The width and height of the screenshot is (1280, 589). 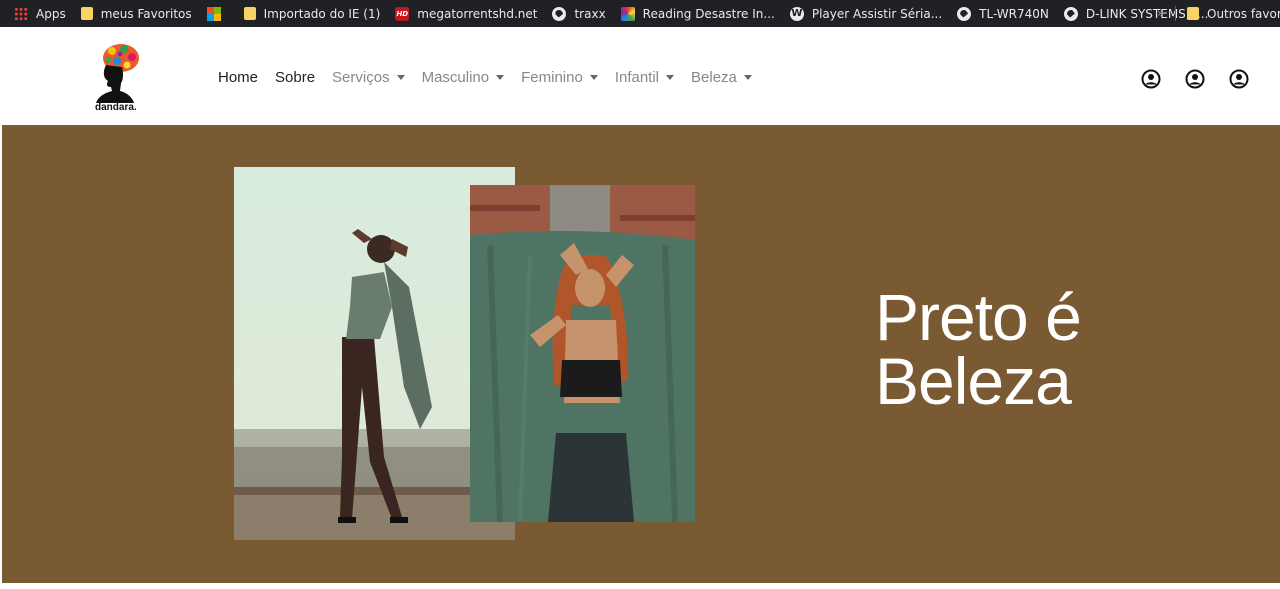 What do you see at coordinates (637, 77) in the screenshot?
I see `nav-label: Infantil` at bounding box center [637, 77].